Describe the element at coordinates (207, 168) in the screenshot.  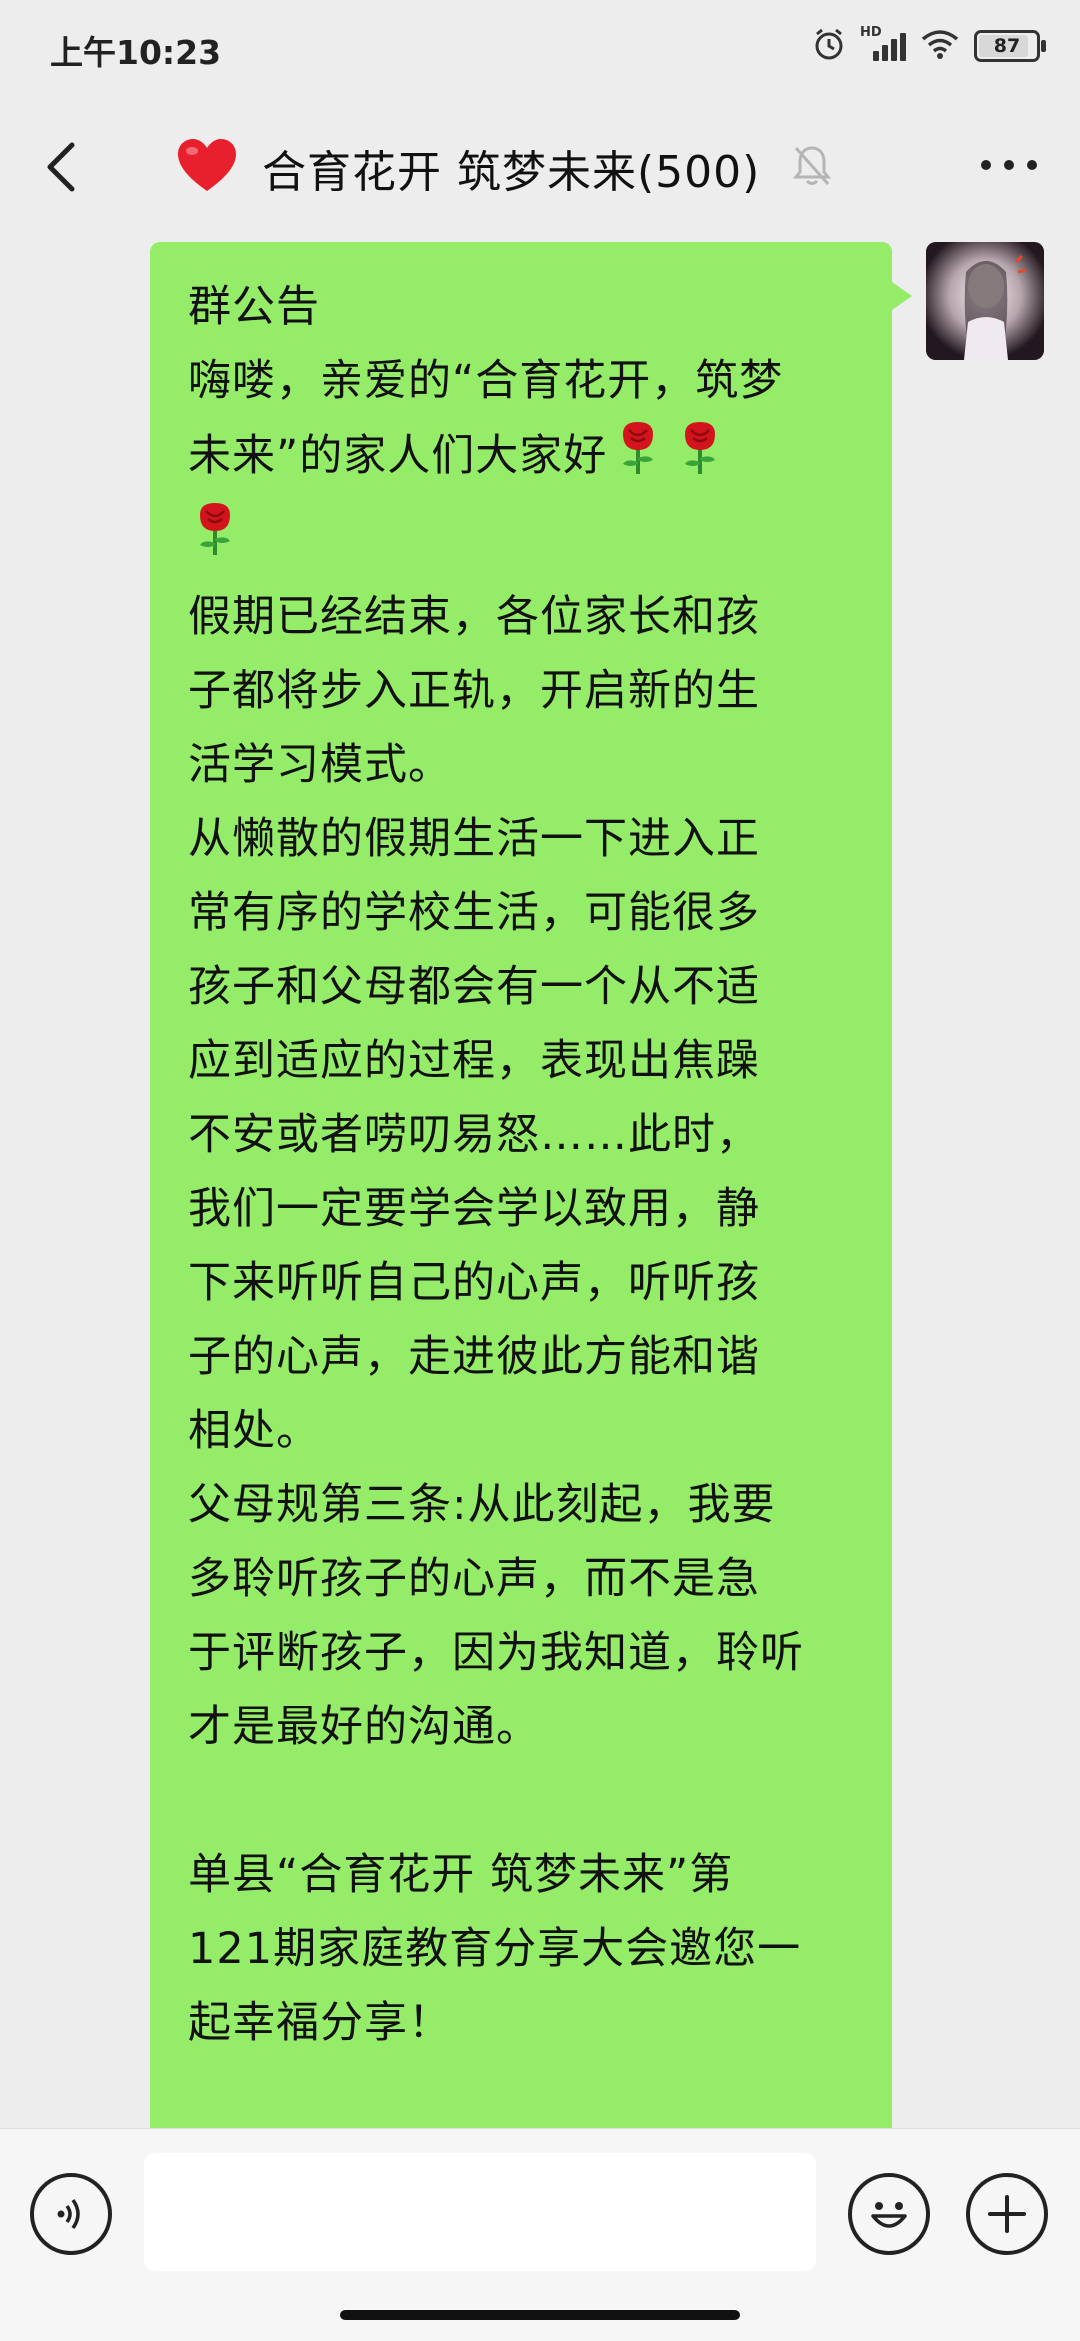
I see `heart-emoji` at that location.